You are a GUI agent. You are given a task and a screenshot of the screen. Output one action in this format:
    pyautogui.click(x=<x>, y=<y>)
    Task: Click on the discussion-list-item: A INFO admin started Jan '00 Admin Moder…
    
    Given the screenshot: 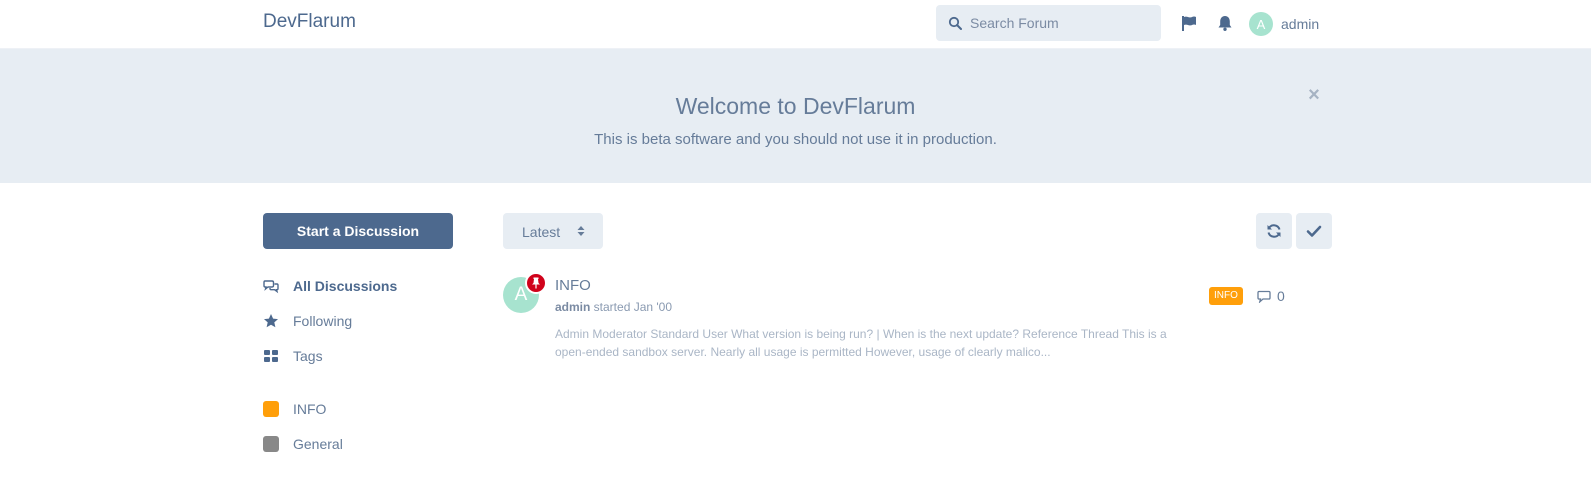 What is the action you would take?
    pyautogui.click(x=918, y=318)
    